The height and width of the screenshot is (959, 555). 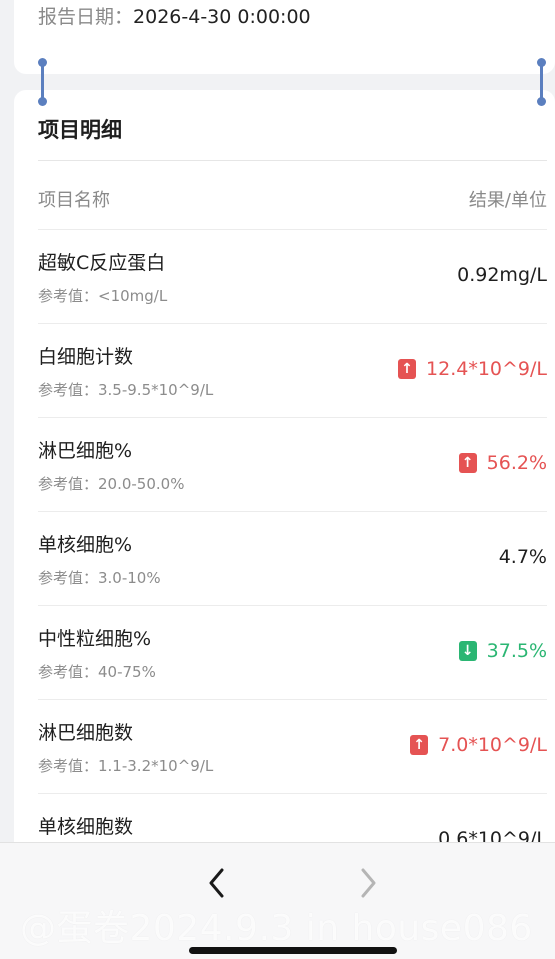 I want to click on item-reference: 参考值：3.0-10%, so click(x=99, y=578).